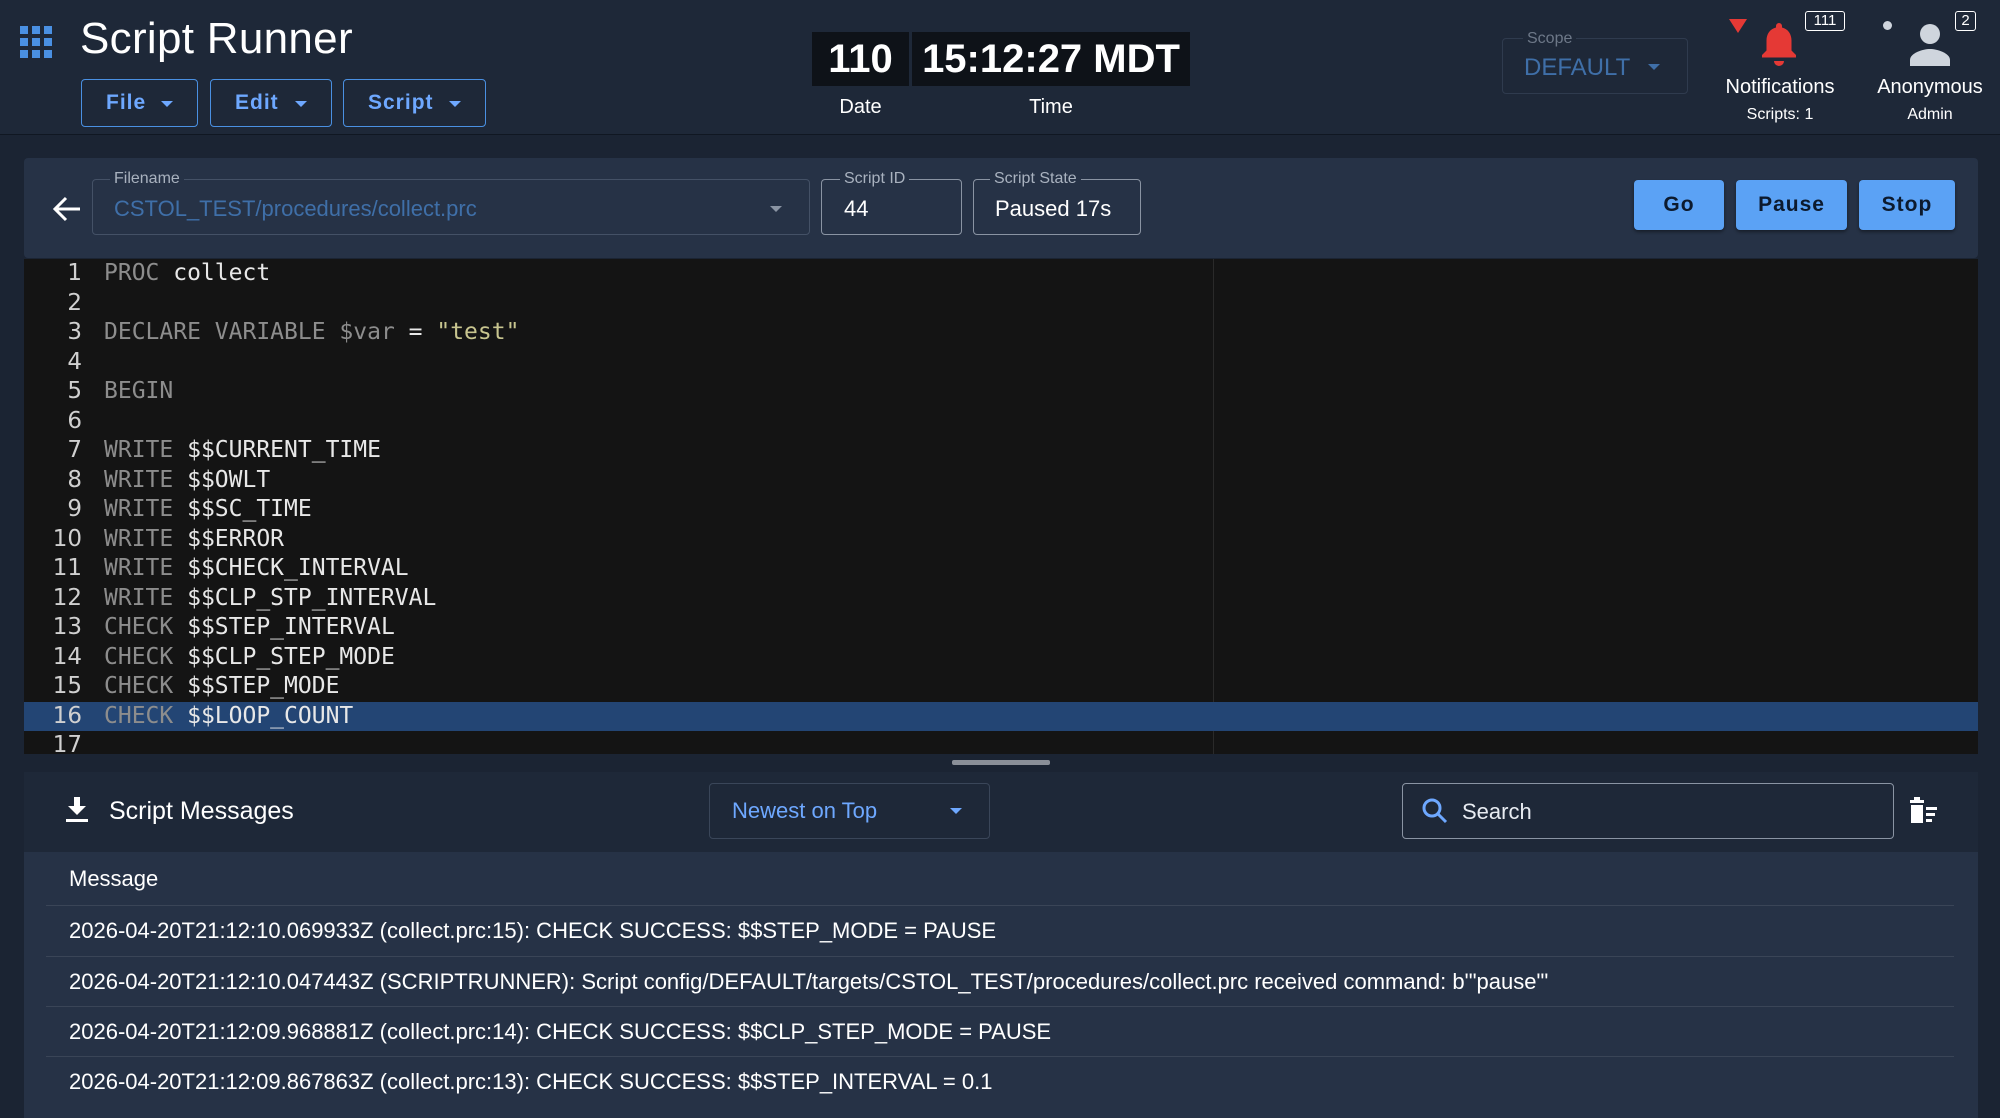  What do you see at coordinates (201, 811) in the screenshot?
I see `messages-title: Script Messages` at bounding box center [201, 811].